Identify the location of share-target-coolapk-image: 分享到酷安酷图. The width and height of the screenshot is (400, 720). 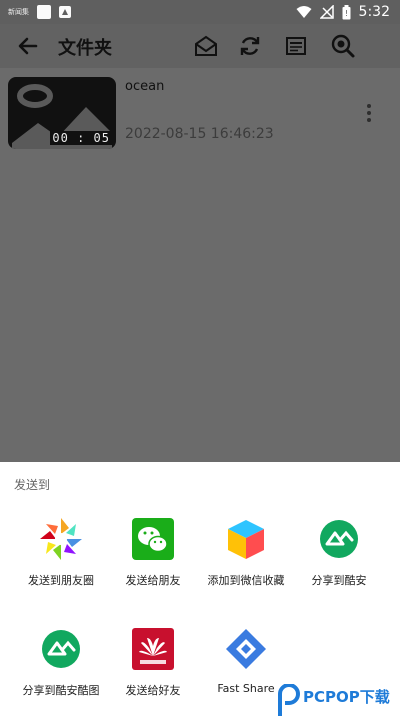
(61, 662).